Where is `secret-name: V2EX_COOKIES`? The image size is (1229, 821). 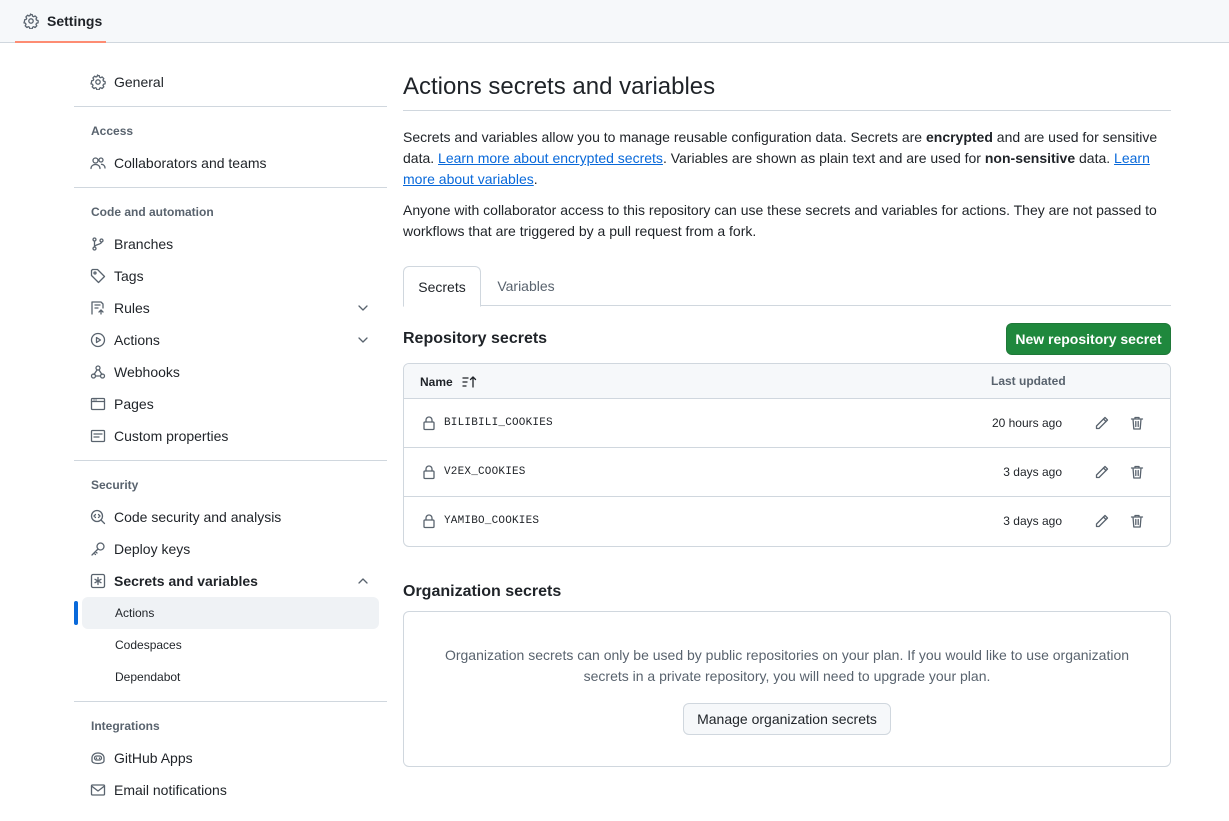
secret-name: V2EX_COOKIES is located at coordinates (485, 472).